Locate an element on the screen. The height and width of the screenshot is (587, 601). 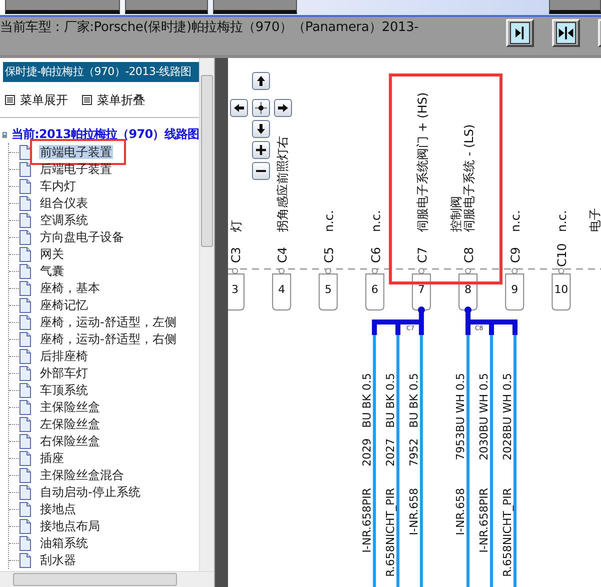
tree-item: 主保险丝盒 is located at coordinates (70, 407).